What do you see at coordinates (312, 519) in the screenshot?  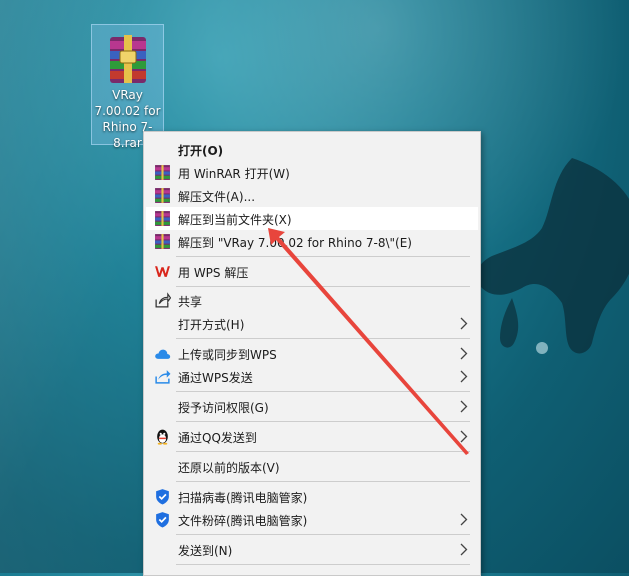 I see `menu-item-file-shred: 文件粉碎(腾讯电脑管家)` at bounding box center [312, 519].